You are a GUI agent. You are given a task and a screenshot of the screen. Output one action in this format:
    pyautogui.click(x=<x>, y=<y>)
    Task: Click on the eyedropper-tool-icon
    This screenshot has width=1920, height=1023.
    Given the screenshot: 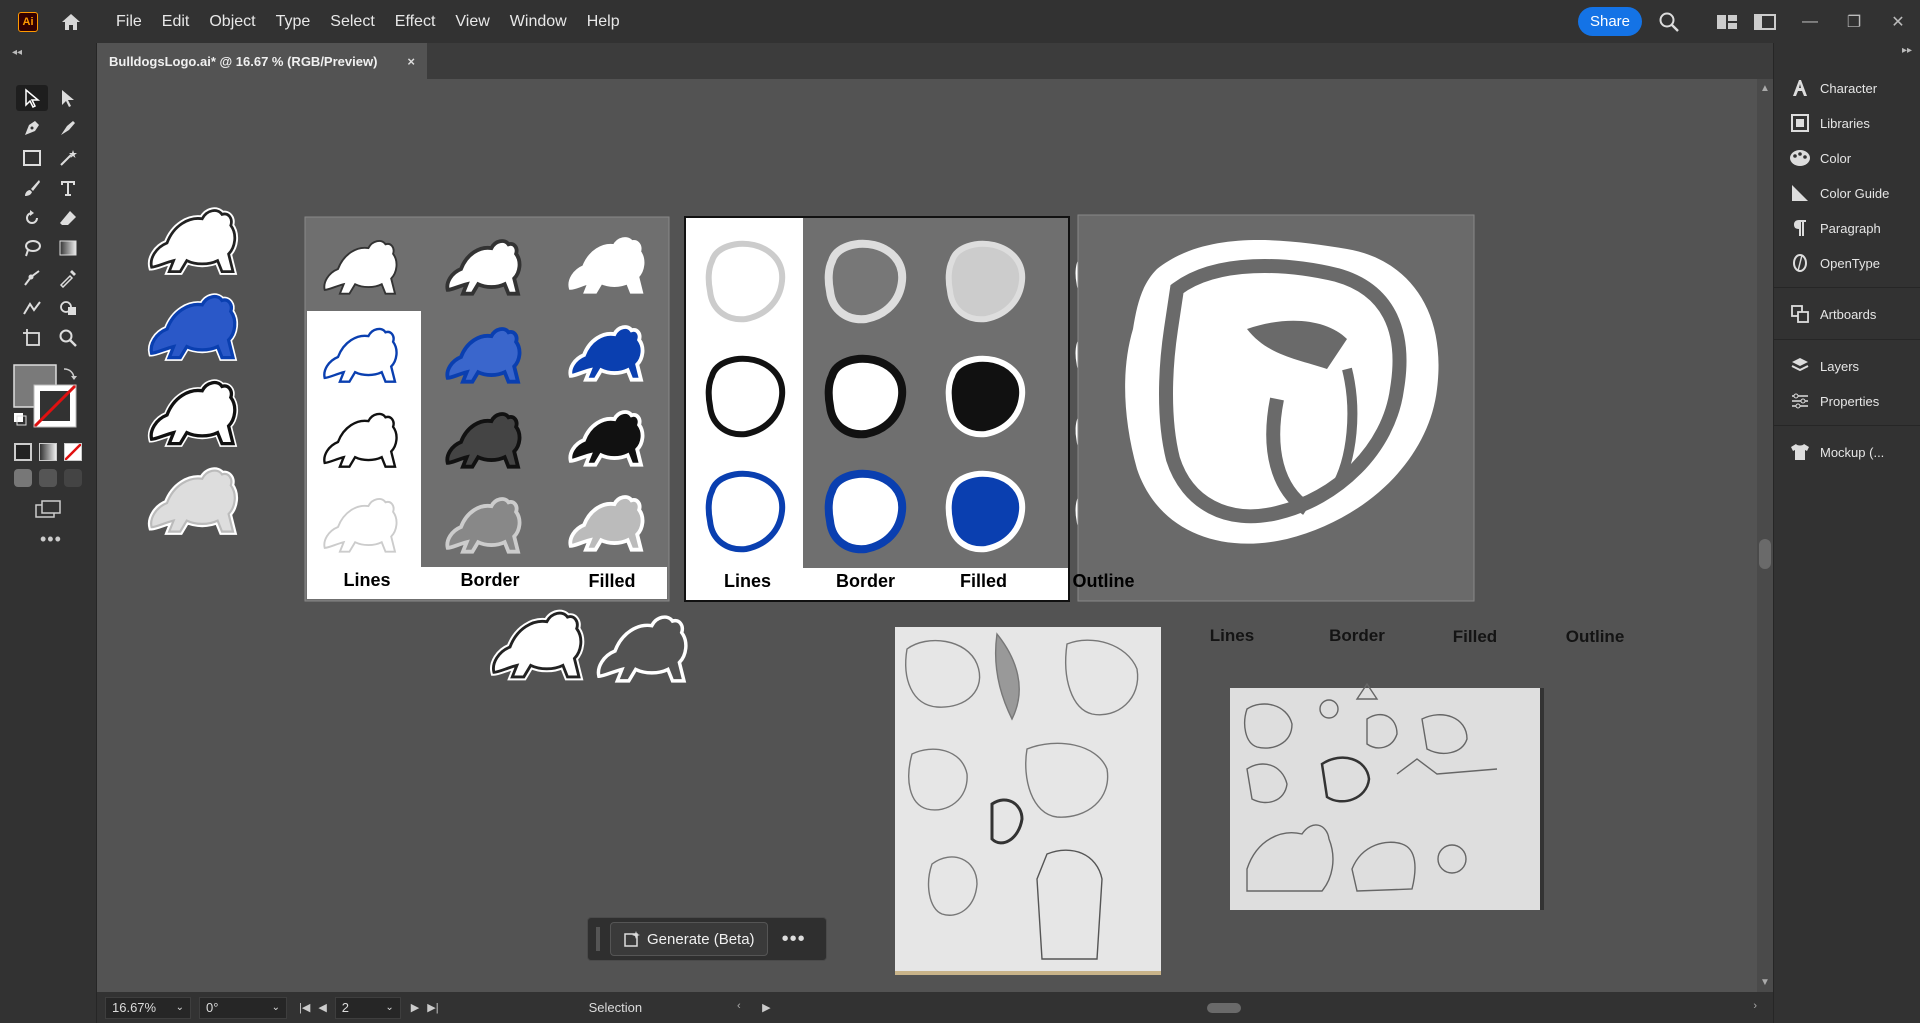 What is the action you would take?
    pyautogui.click(x=68, y=278)
    